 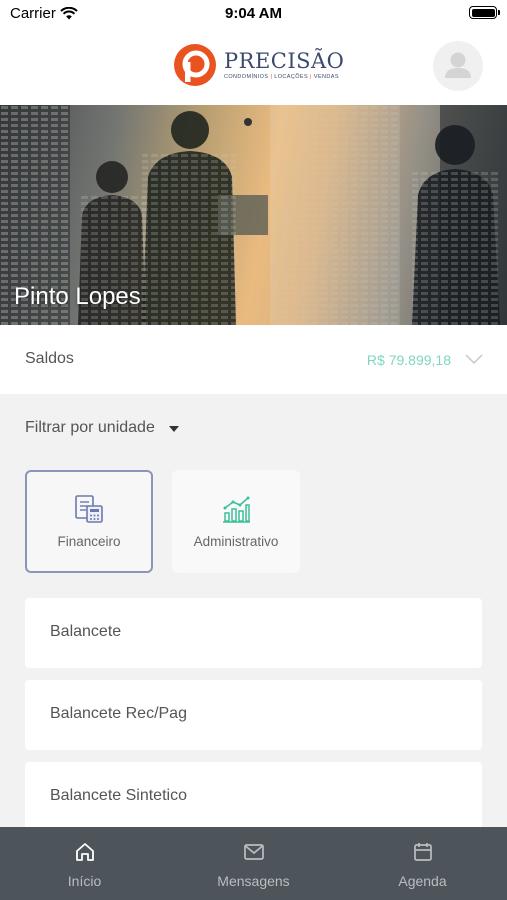 I want to click on bar-chart-trend-icon, so click(x=236, y=509).